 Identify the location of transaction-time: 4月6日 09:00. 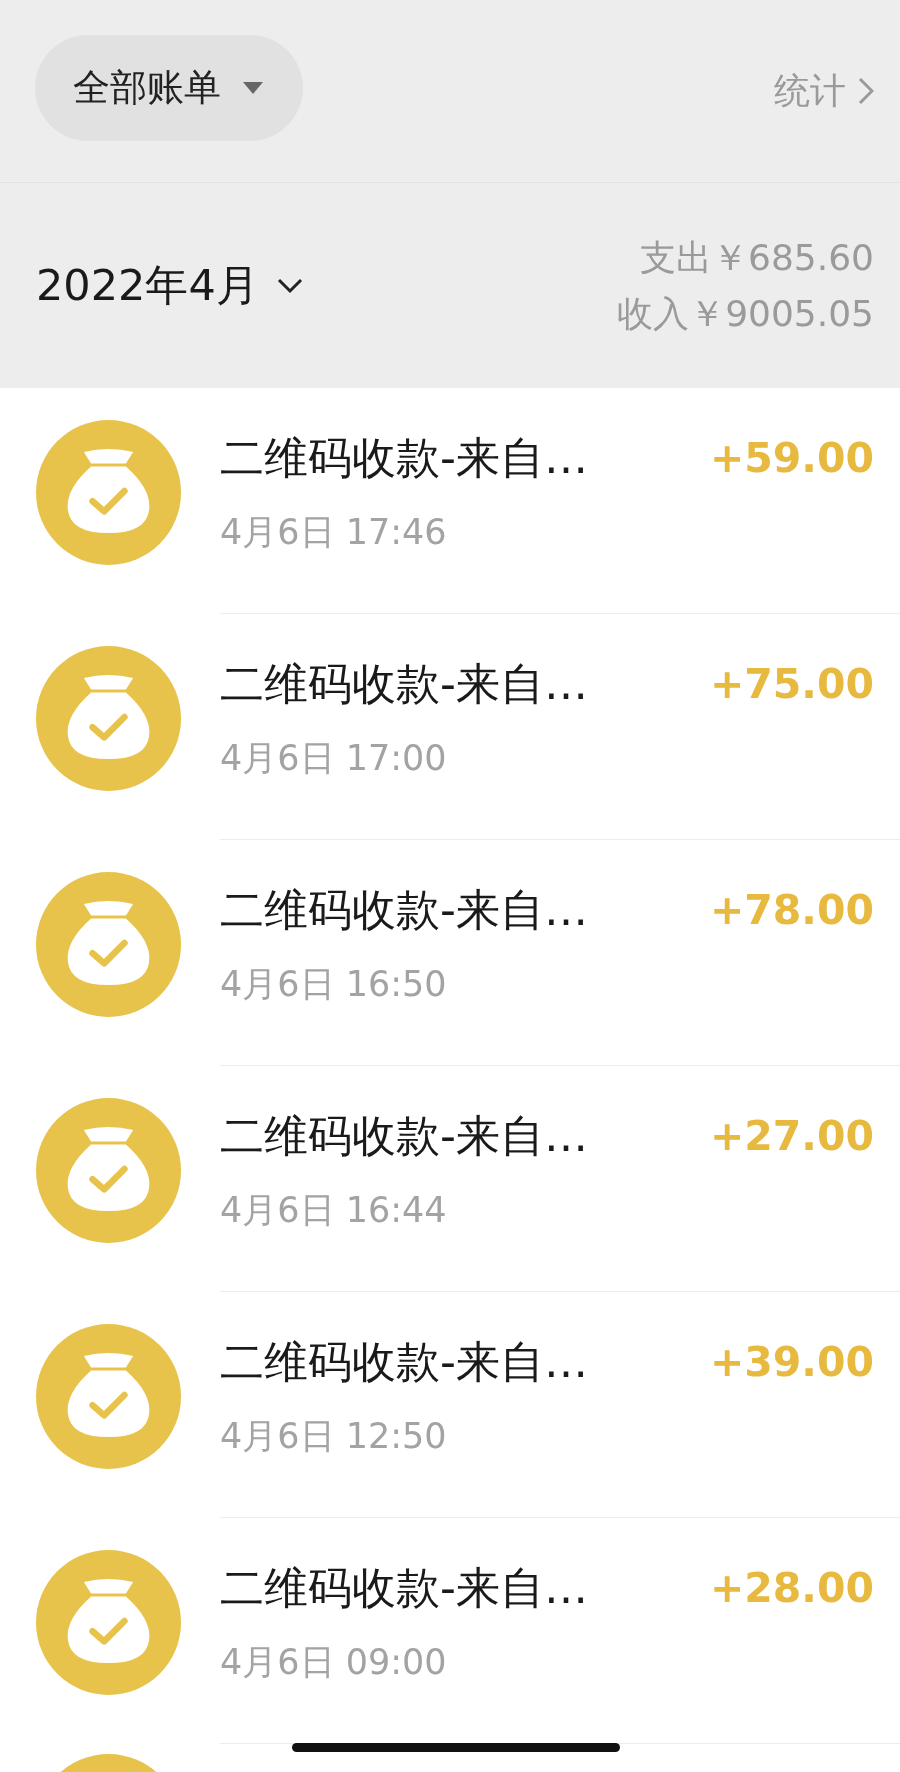
(334, 1662).